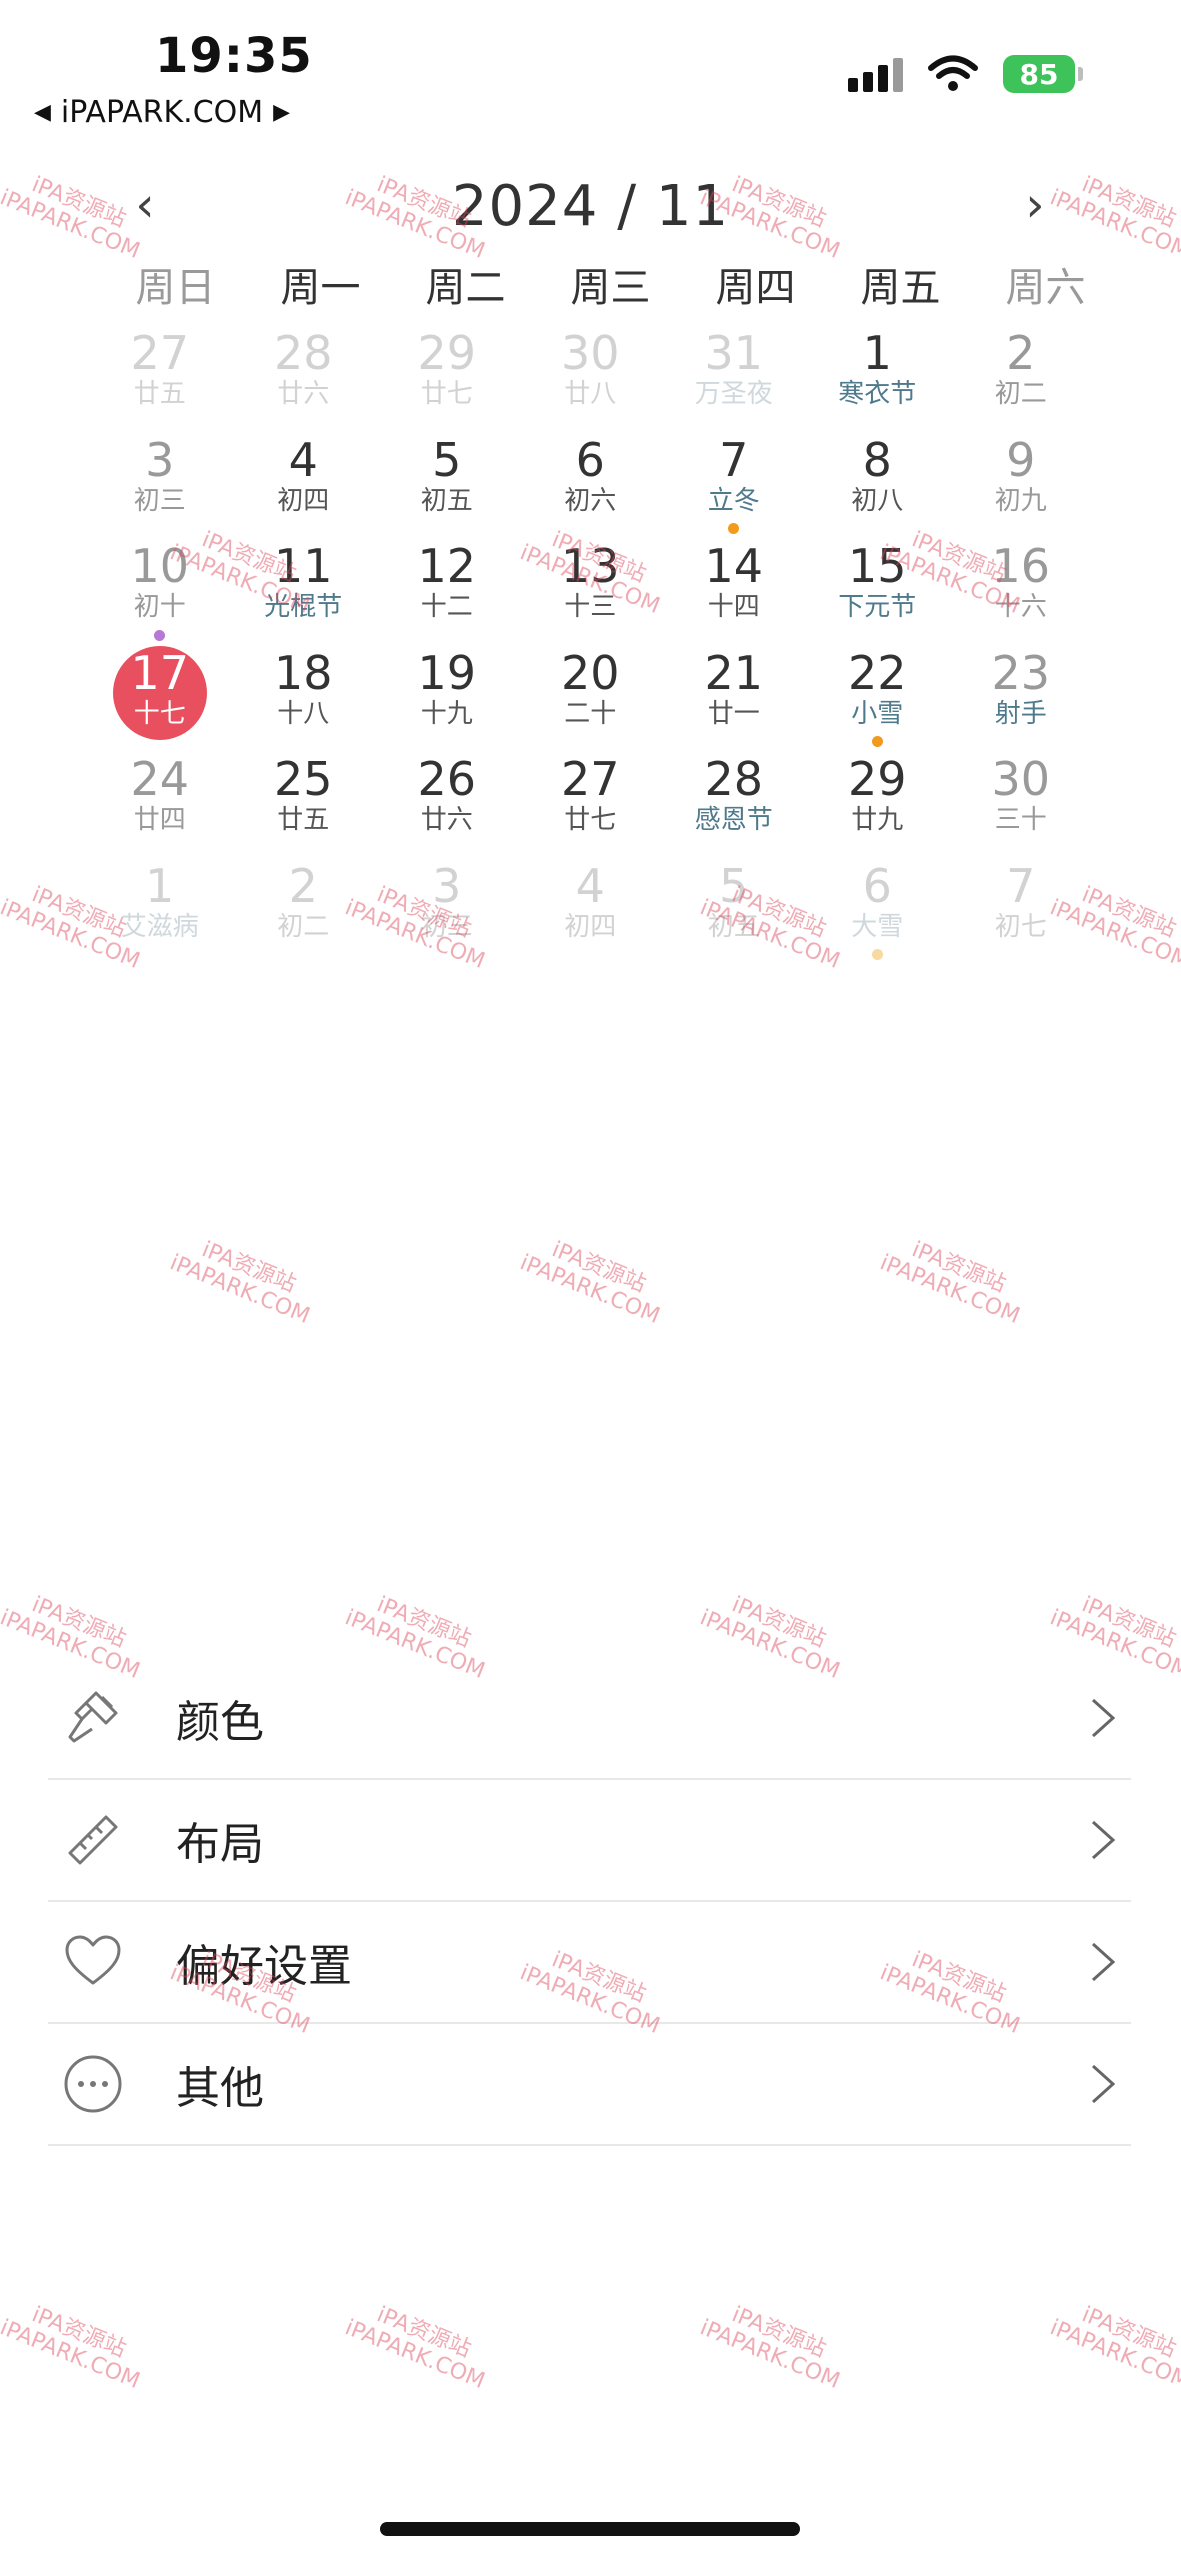 The image size is (1181, 2560). Describe the element at coordinates (1021, 487) in the screenshot. I see `calendar-day: 9 初九` at that location.